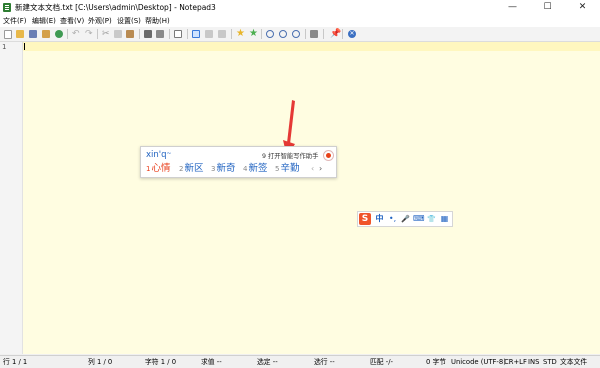 The width and height of the screenshot is (600, 368). I want to click on voice-input-icon: 🎤, so click(405, 219).